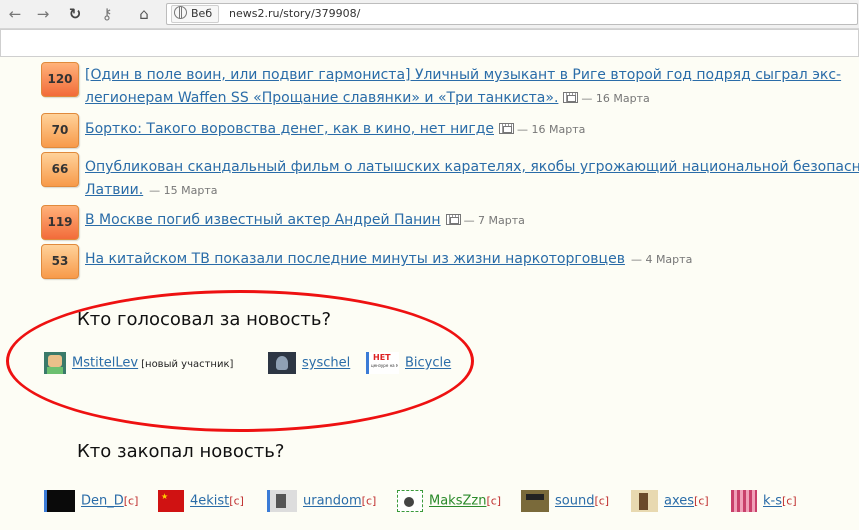 This screenshot has width=859, height=530. Describe the element at coordinates (114, 190) in the screenshot. I see `news-link: Латвии.` at that location.